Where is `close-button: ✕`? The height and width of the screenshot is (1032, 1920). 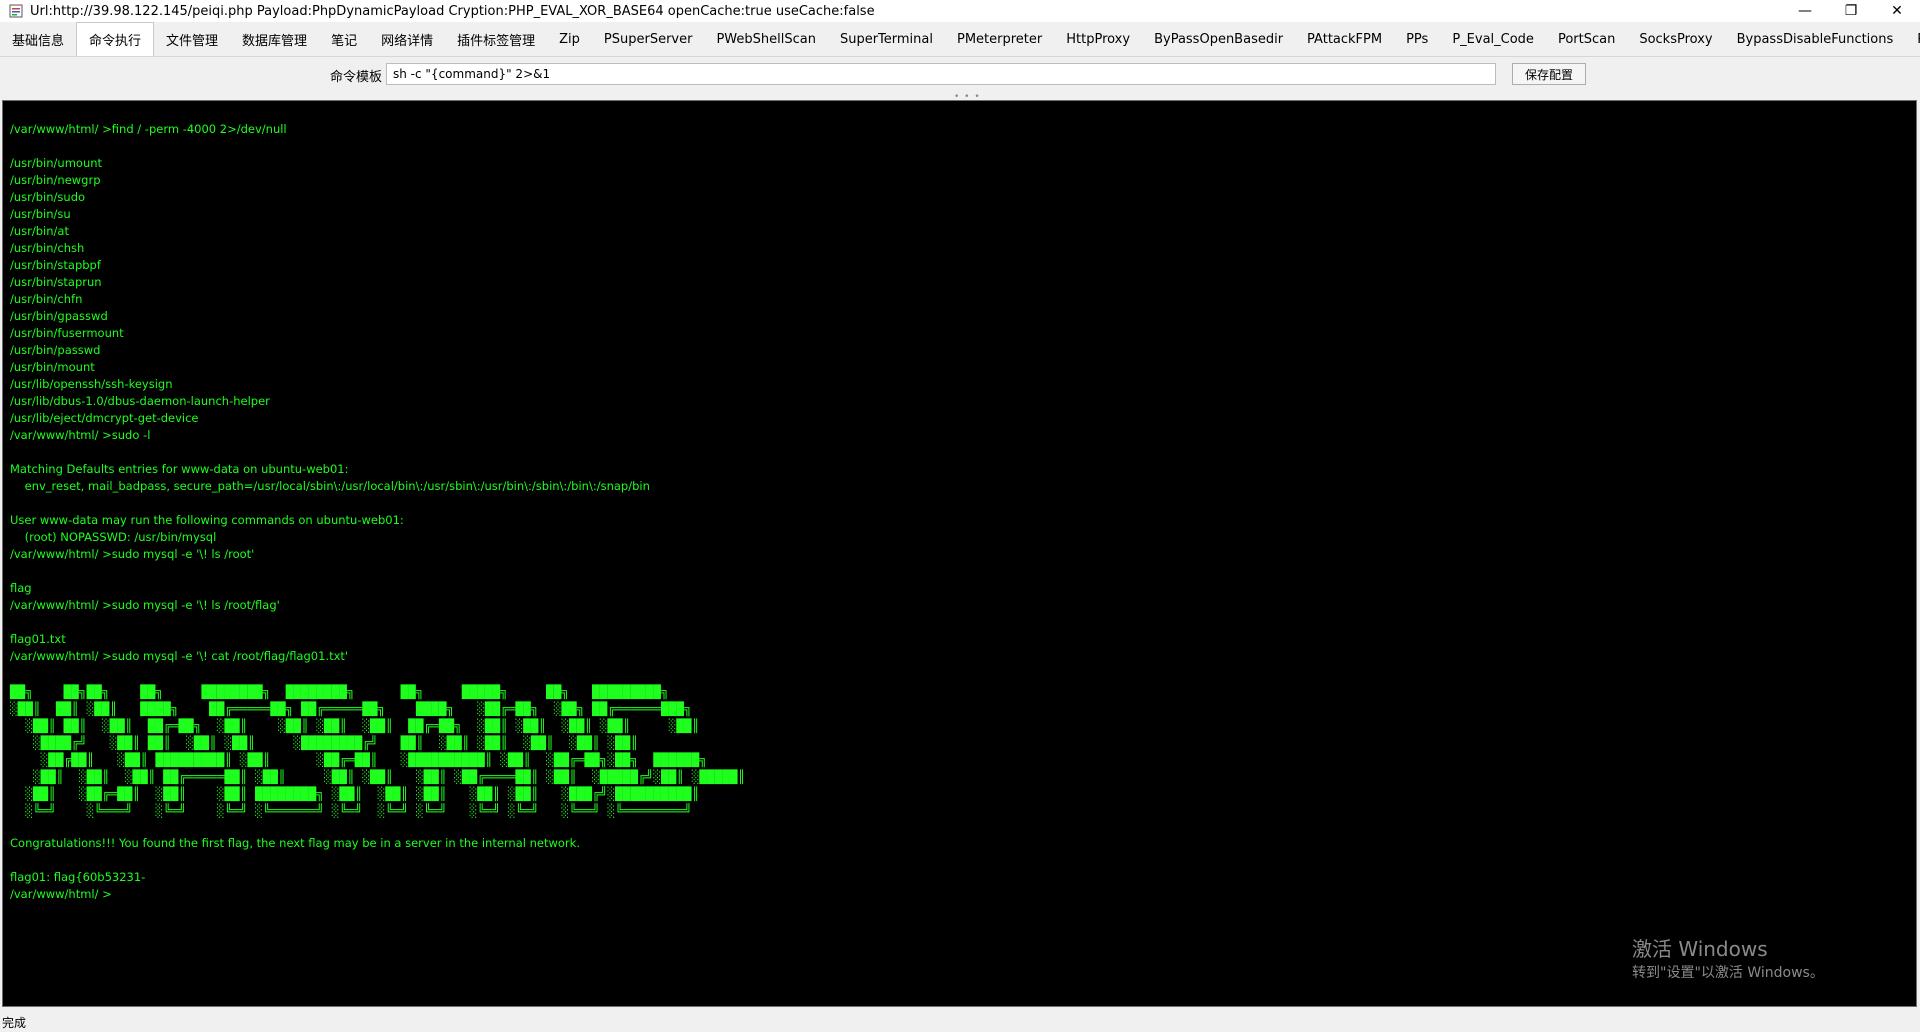 close-button: ✕ is located at coordinates (1897, 11).